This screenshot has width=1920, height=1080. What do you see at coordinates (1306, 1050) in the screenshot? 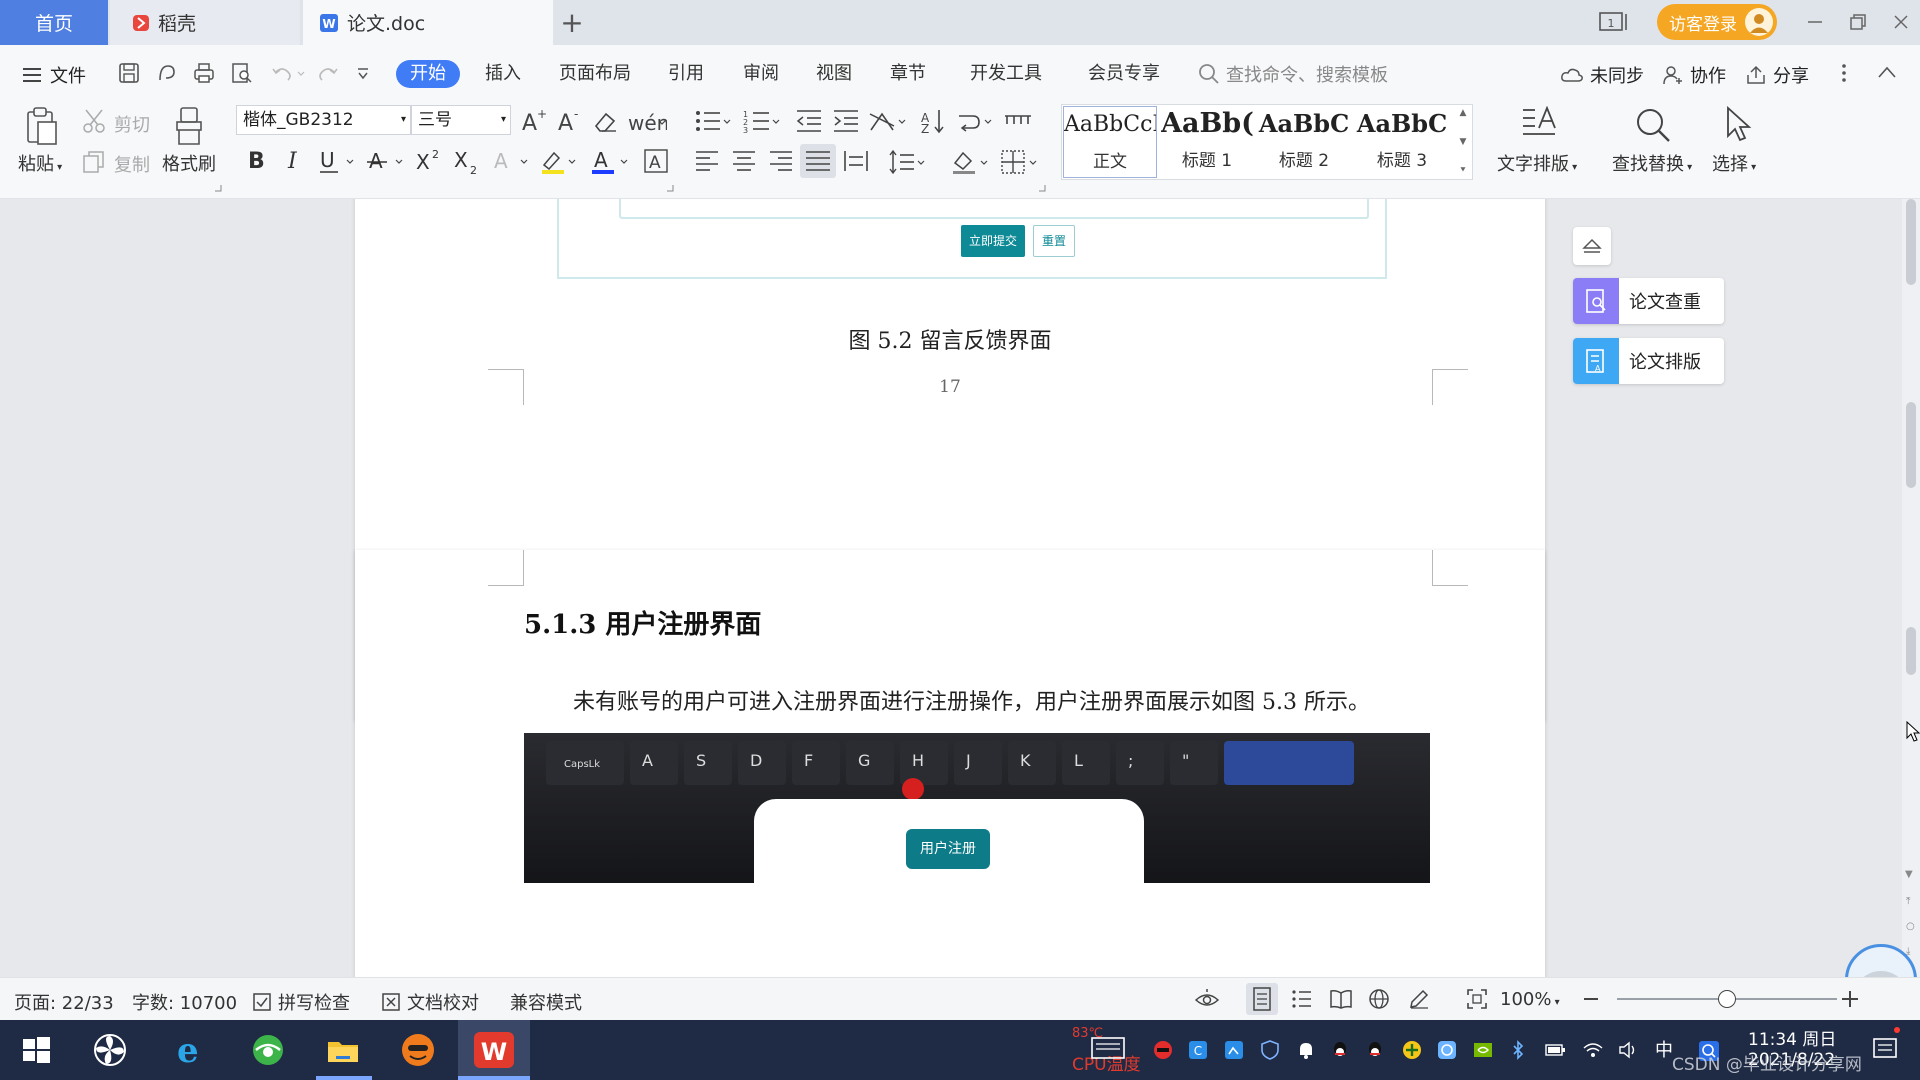
I see `bell-icon` at bounding box center [1306, 1050].